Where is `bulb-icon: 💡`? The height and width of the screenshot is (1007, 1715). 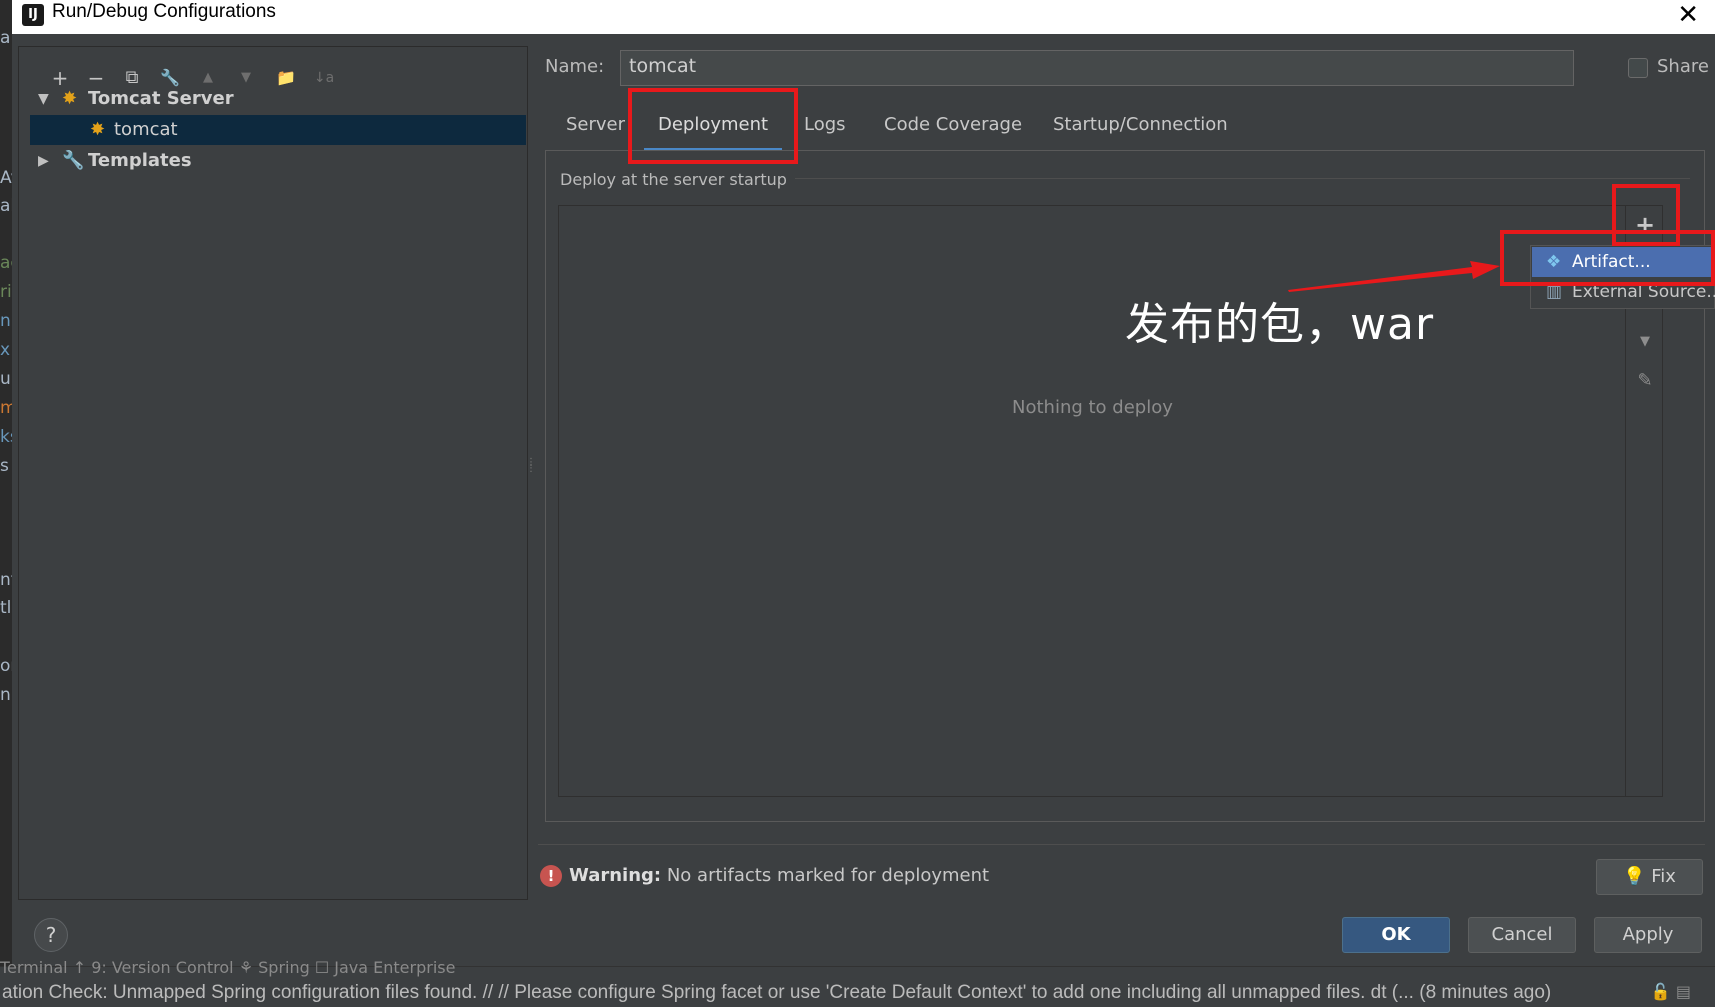
bulb-icon: 💡 is located at coordinates (1634, 876).